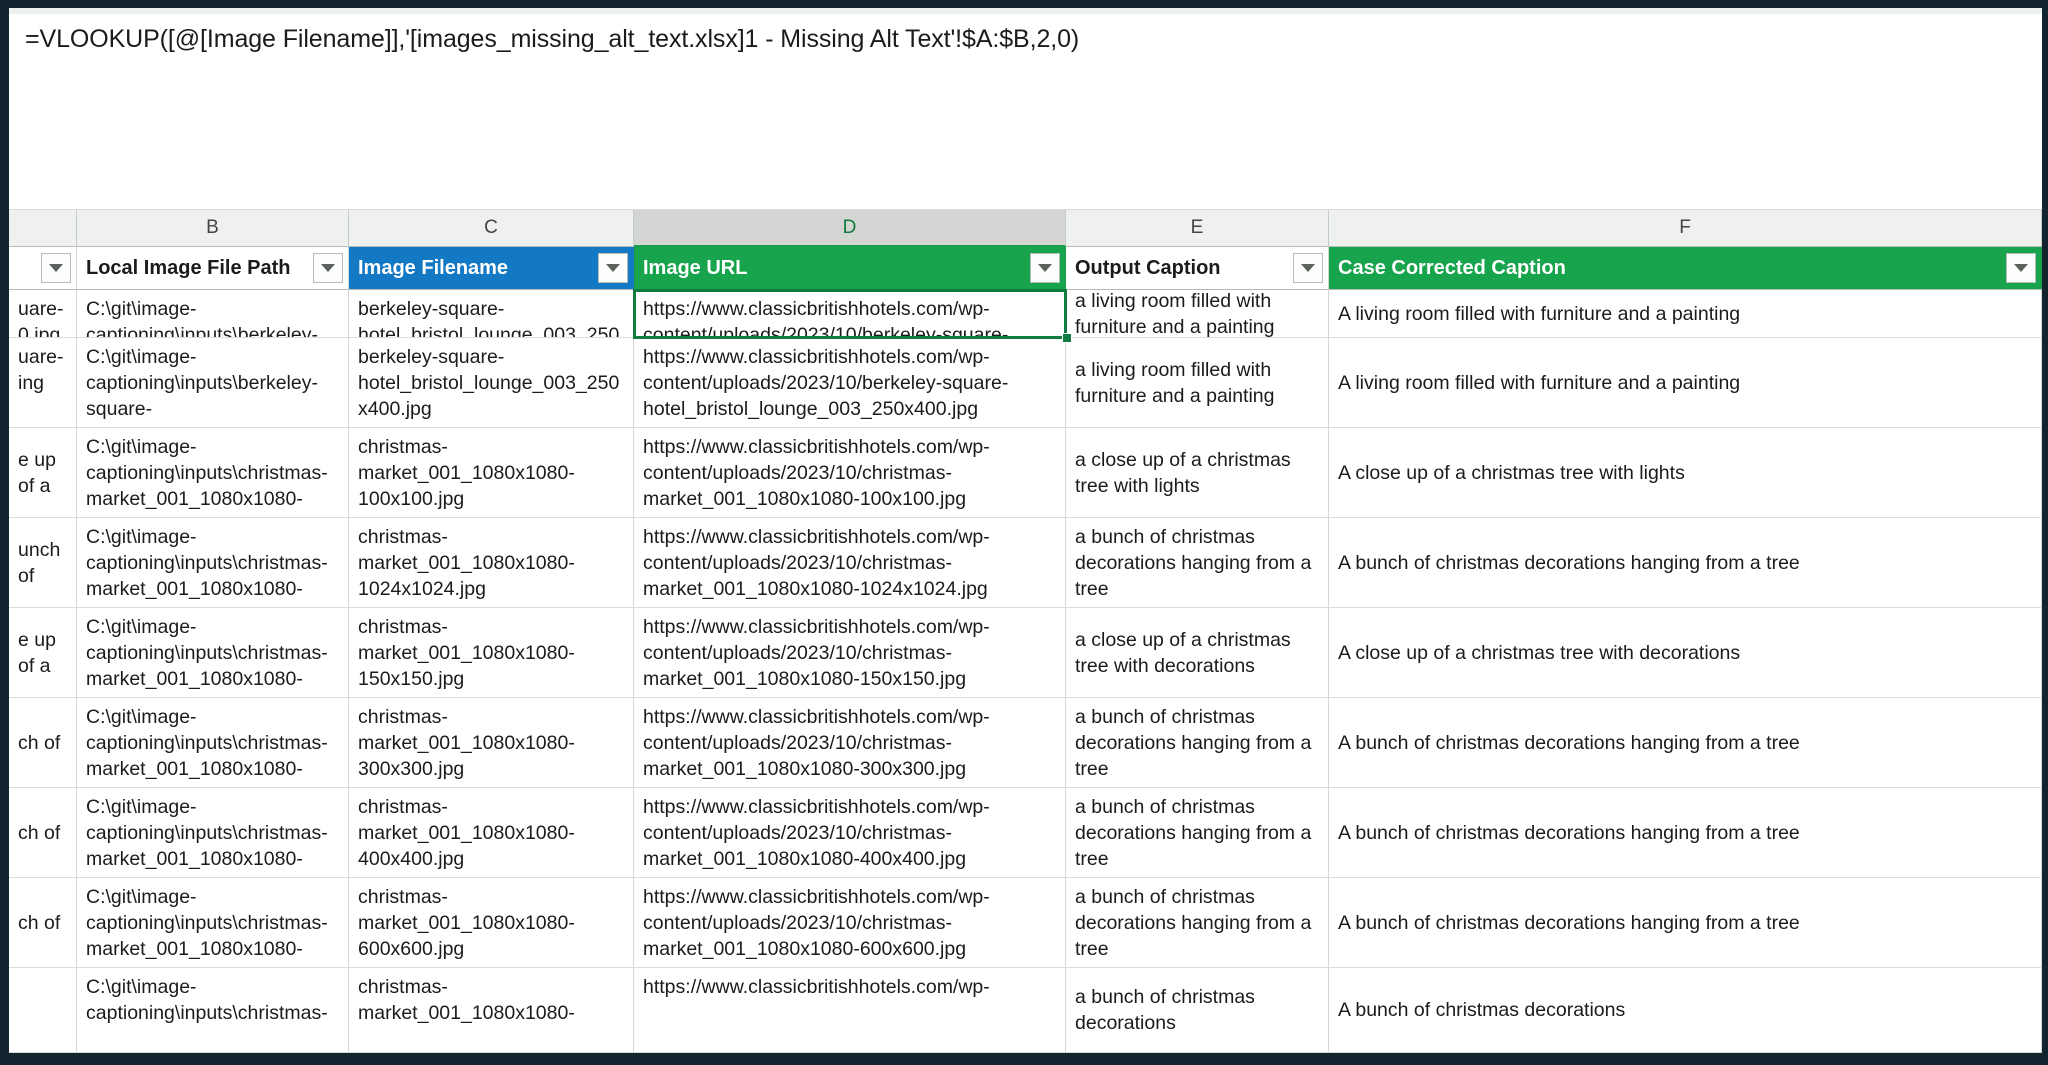 This screenshot has width=2048, height=1065. What do you see at coordinates (43, 383) in the screenshot?
I see `cell-A3: uare-ing` at bounding box center [43, 383].